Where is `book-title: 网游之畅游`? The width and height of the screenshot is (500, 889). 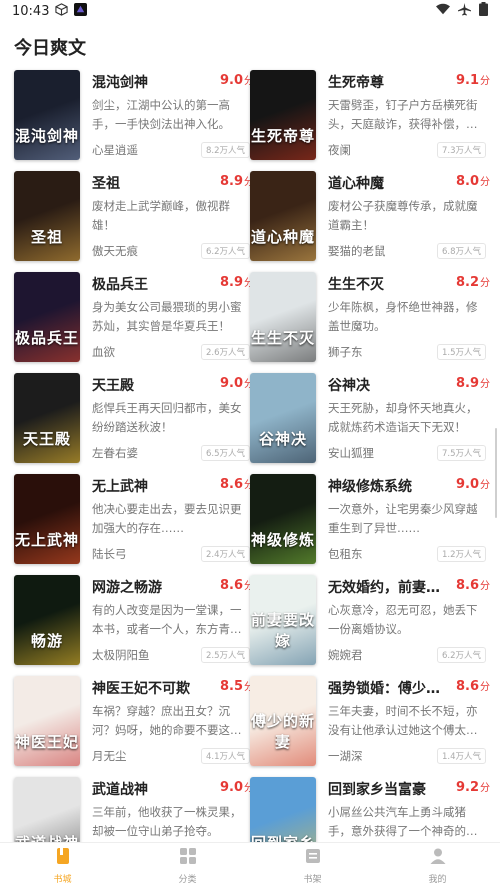 book-title: 网游之畅游 is located at coordinates (148, 587).